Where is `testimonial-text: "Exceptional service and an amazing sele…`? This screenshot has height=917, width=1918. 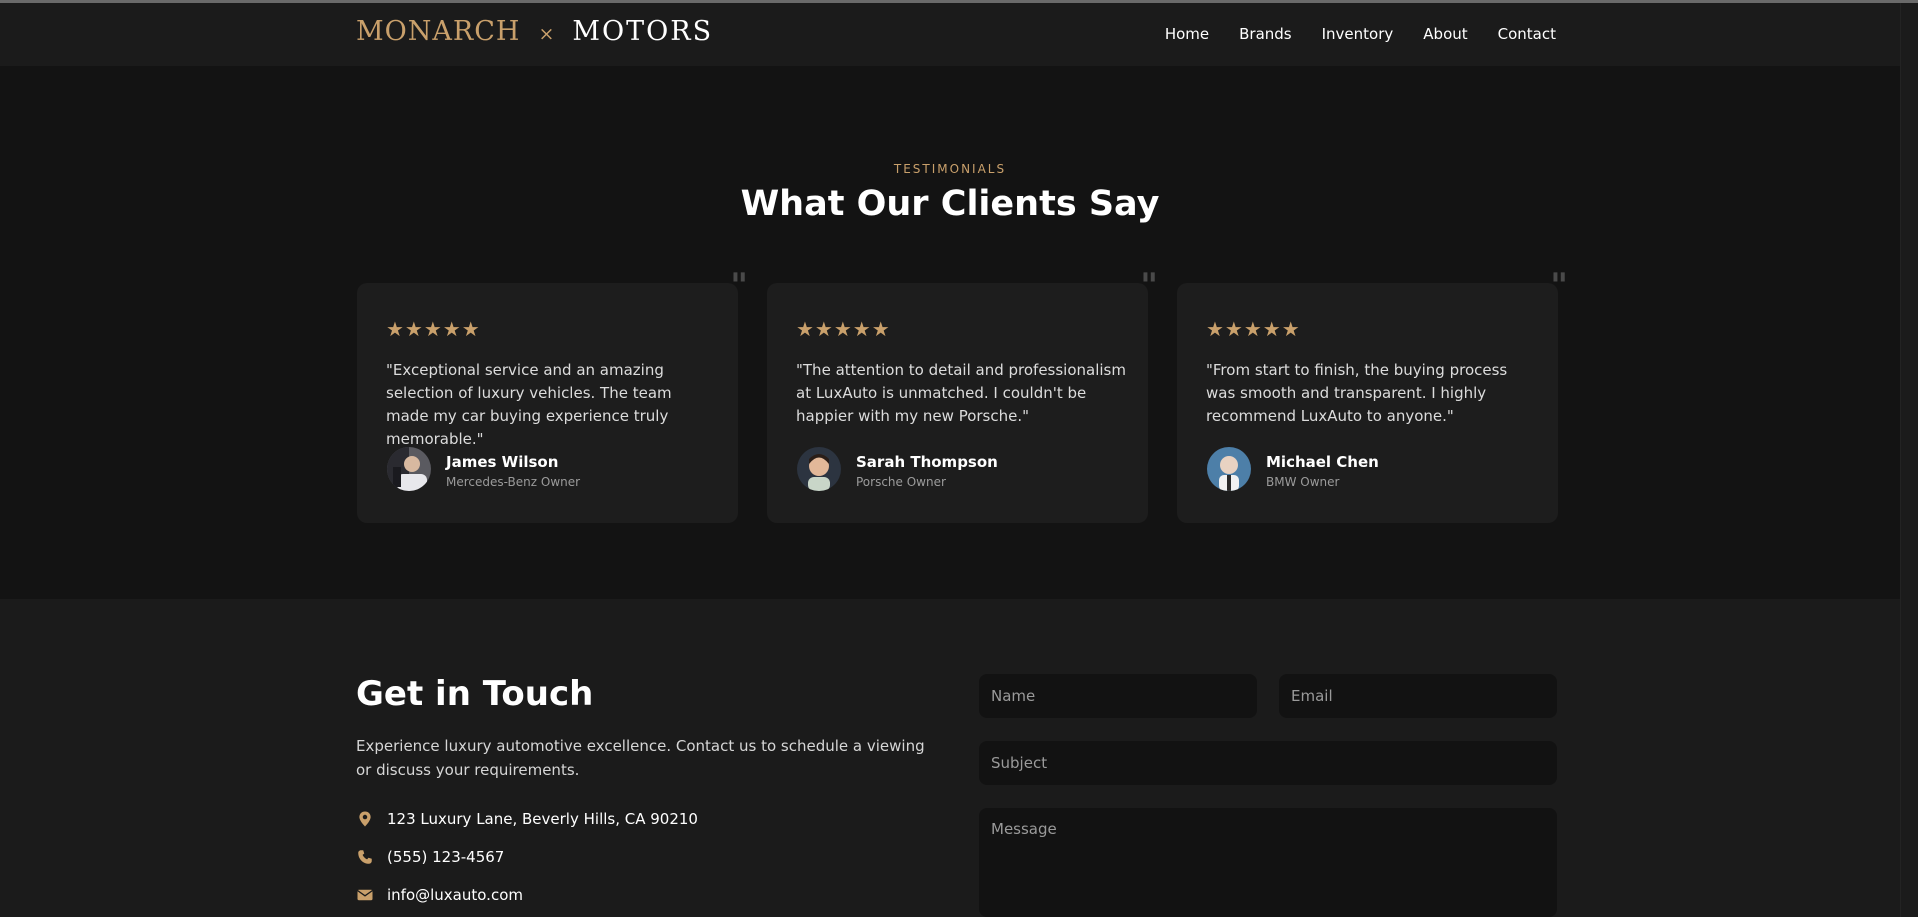
testimonial-text: "Exceptional service and an amazing sele… is located at coordinates (529, 404).